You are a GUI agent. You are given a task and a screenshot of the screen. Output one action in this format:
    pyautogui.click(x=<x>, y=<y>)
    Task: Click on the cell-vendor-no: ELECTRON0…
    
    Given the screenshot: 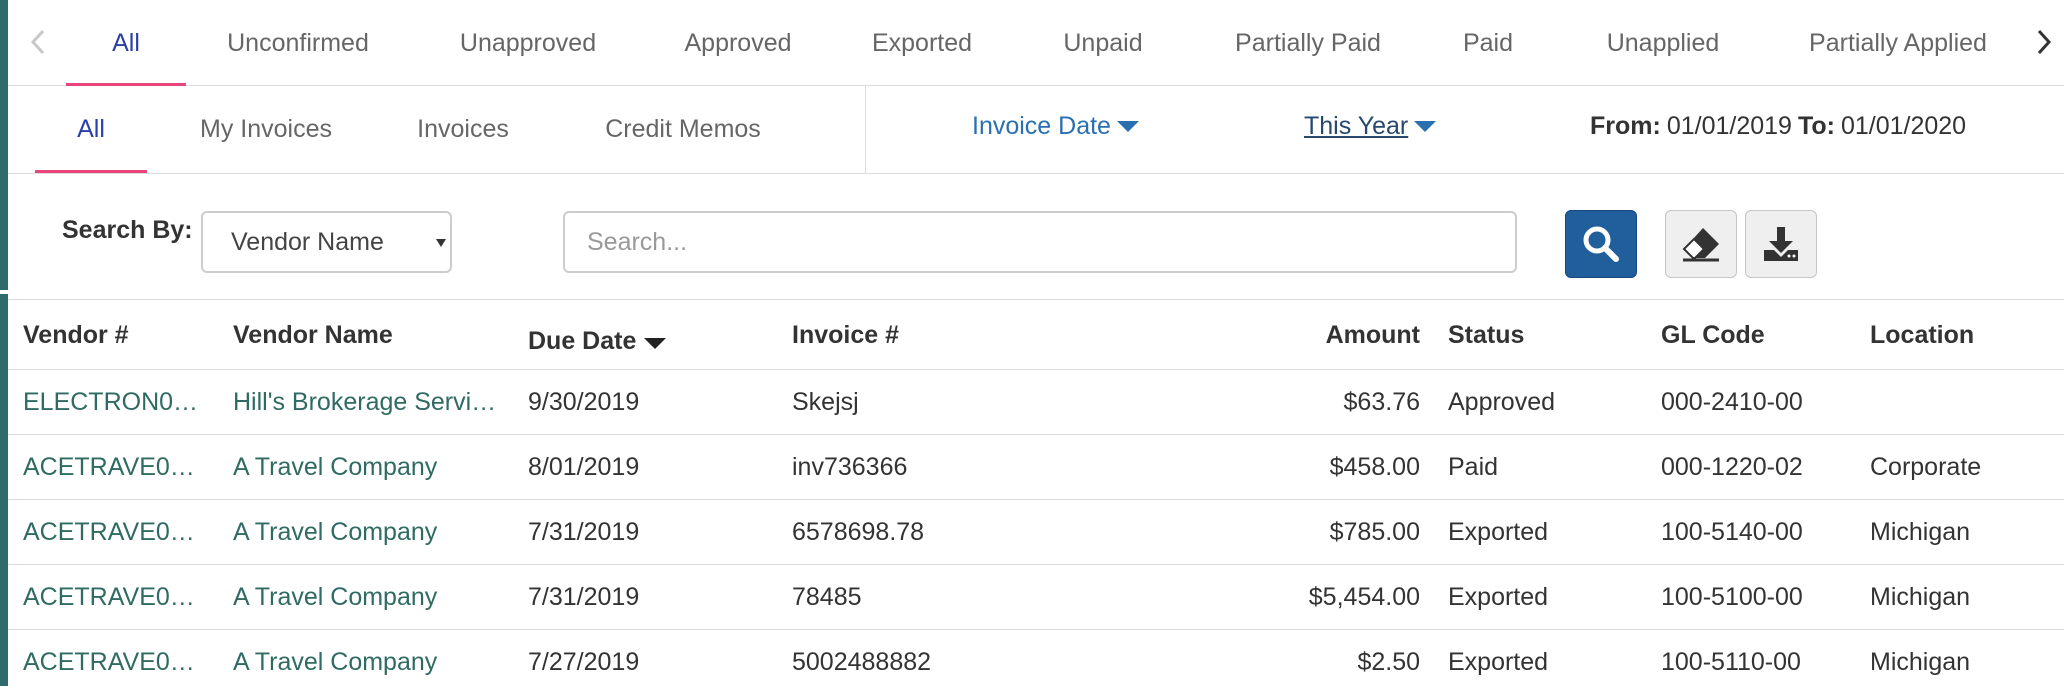 What is the action you would take?
    pyautogui.click(x=118, y=402)
    